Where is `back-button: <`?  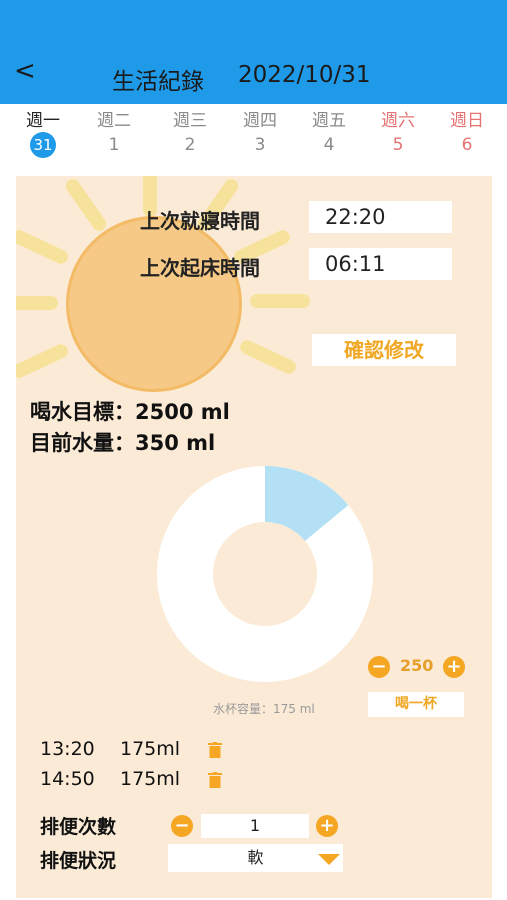
back-button: < is located at coordinates (25, 71).